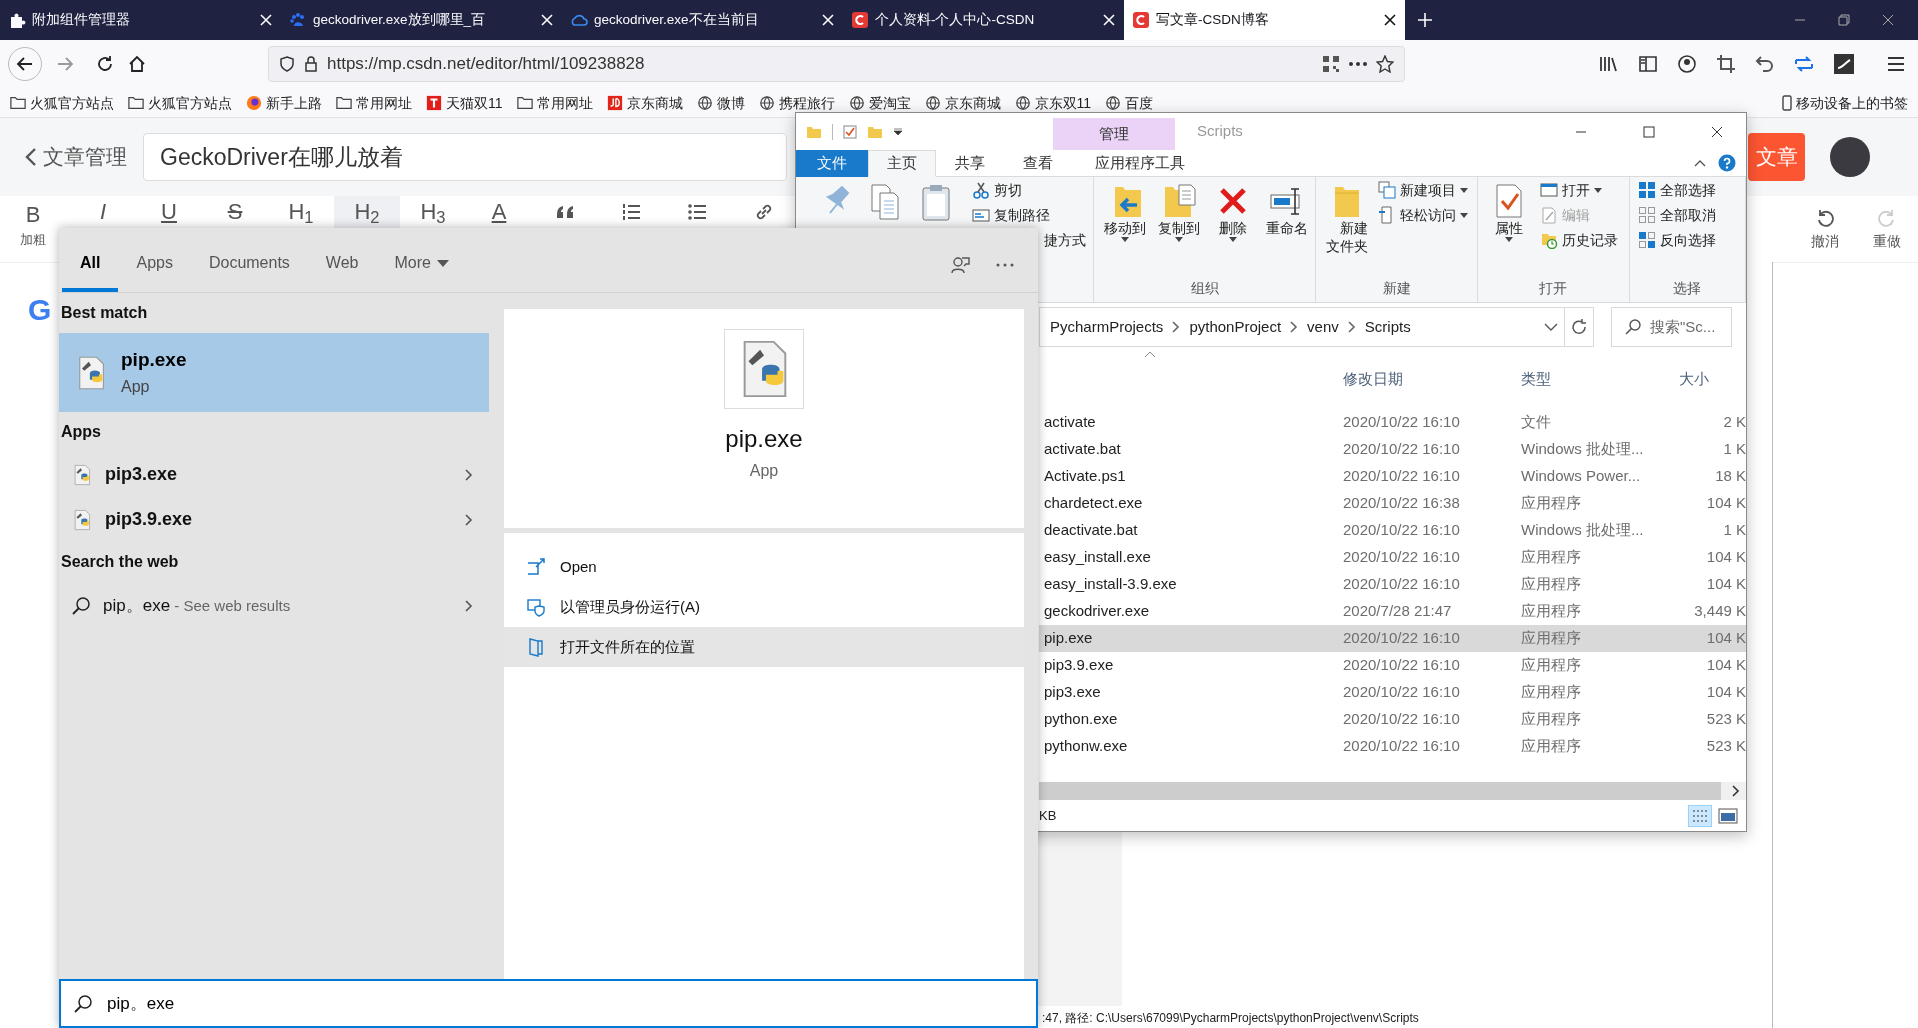  I want to click on sync-icon, so click(1804, 64).